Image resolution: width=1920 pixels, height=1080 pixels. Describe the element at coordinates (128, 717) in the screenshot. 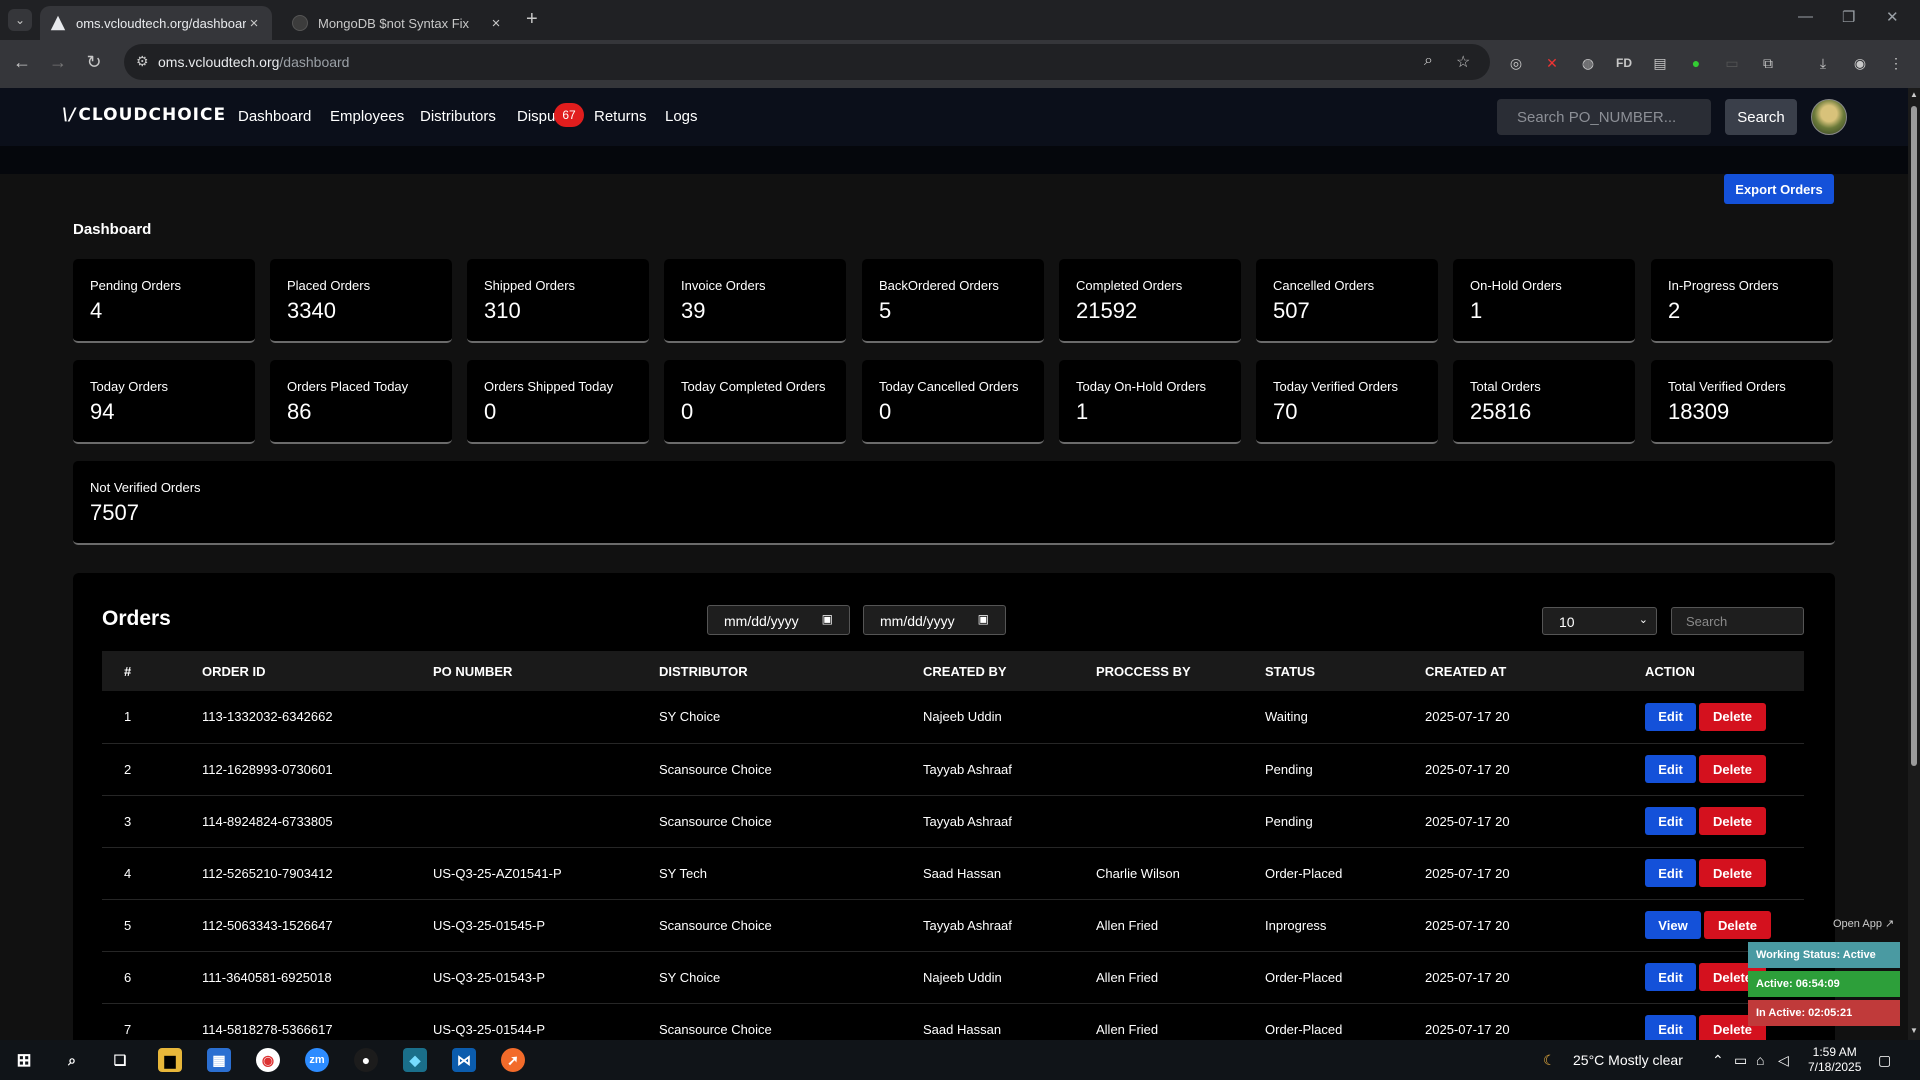

I see `row-number: 1` at that location.